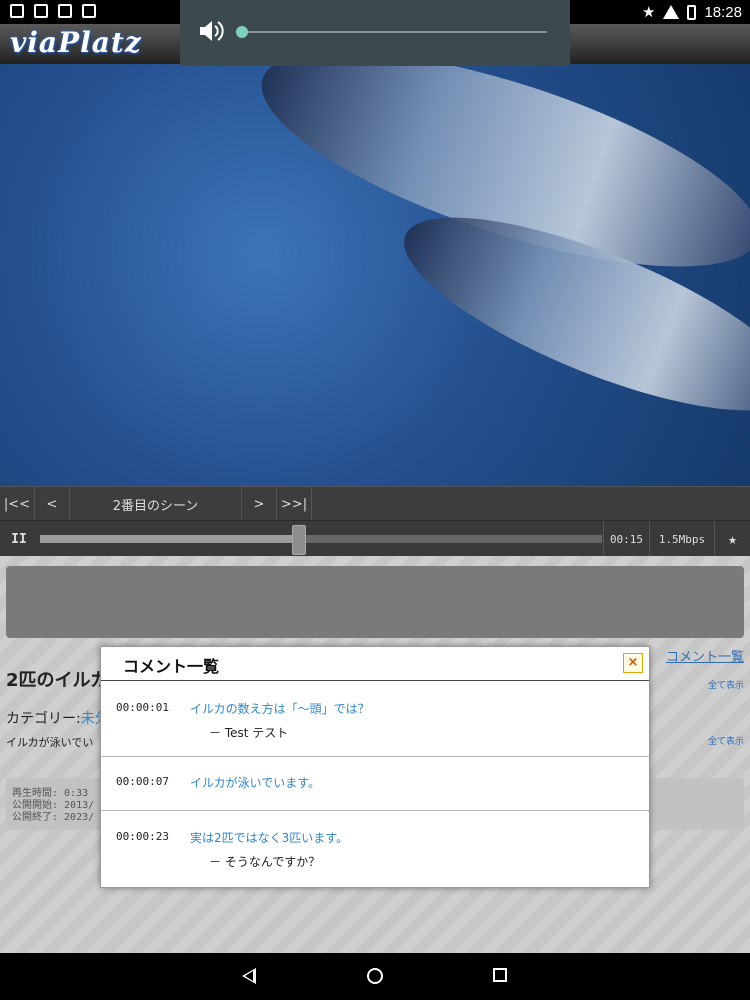 This screenshot has width=750, height=1000. I want to click on next-scene-button: >, so click(259, 504).